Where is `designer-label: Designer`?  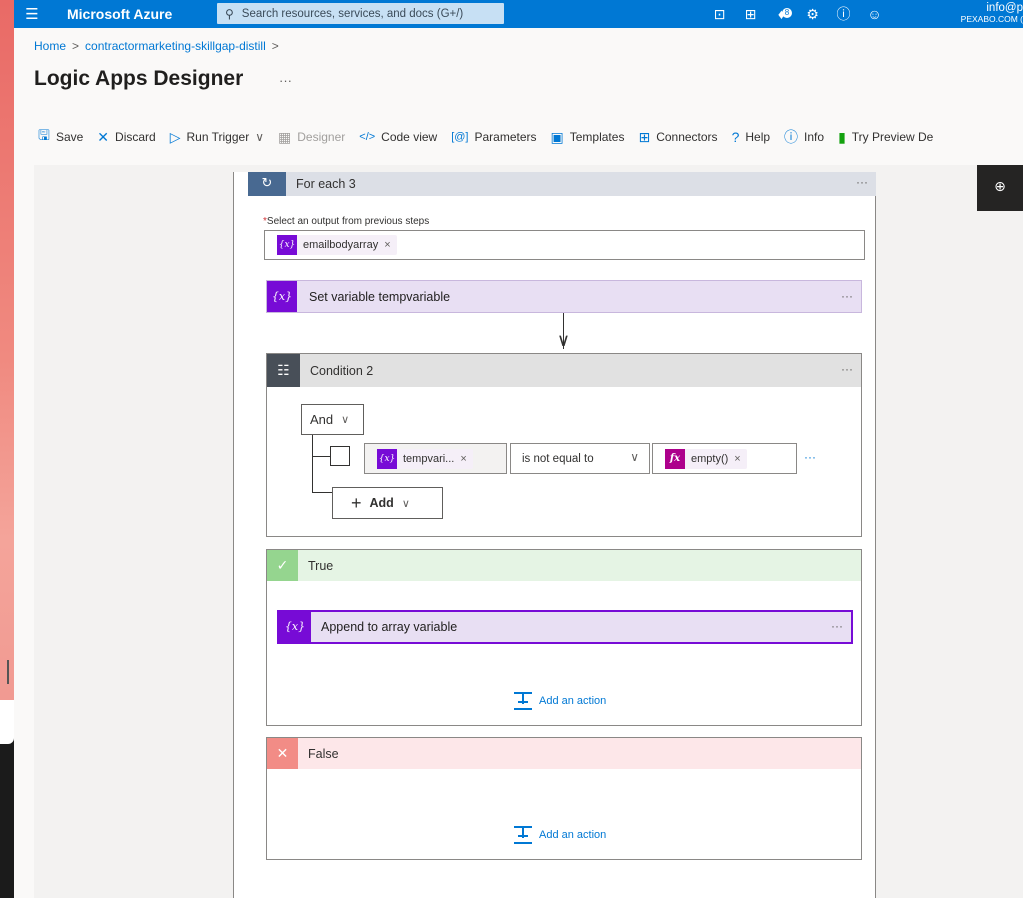 designer-label: Designer is located at coordinates (321, 137).